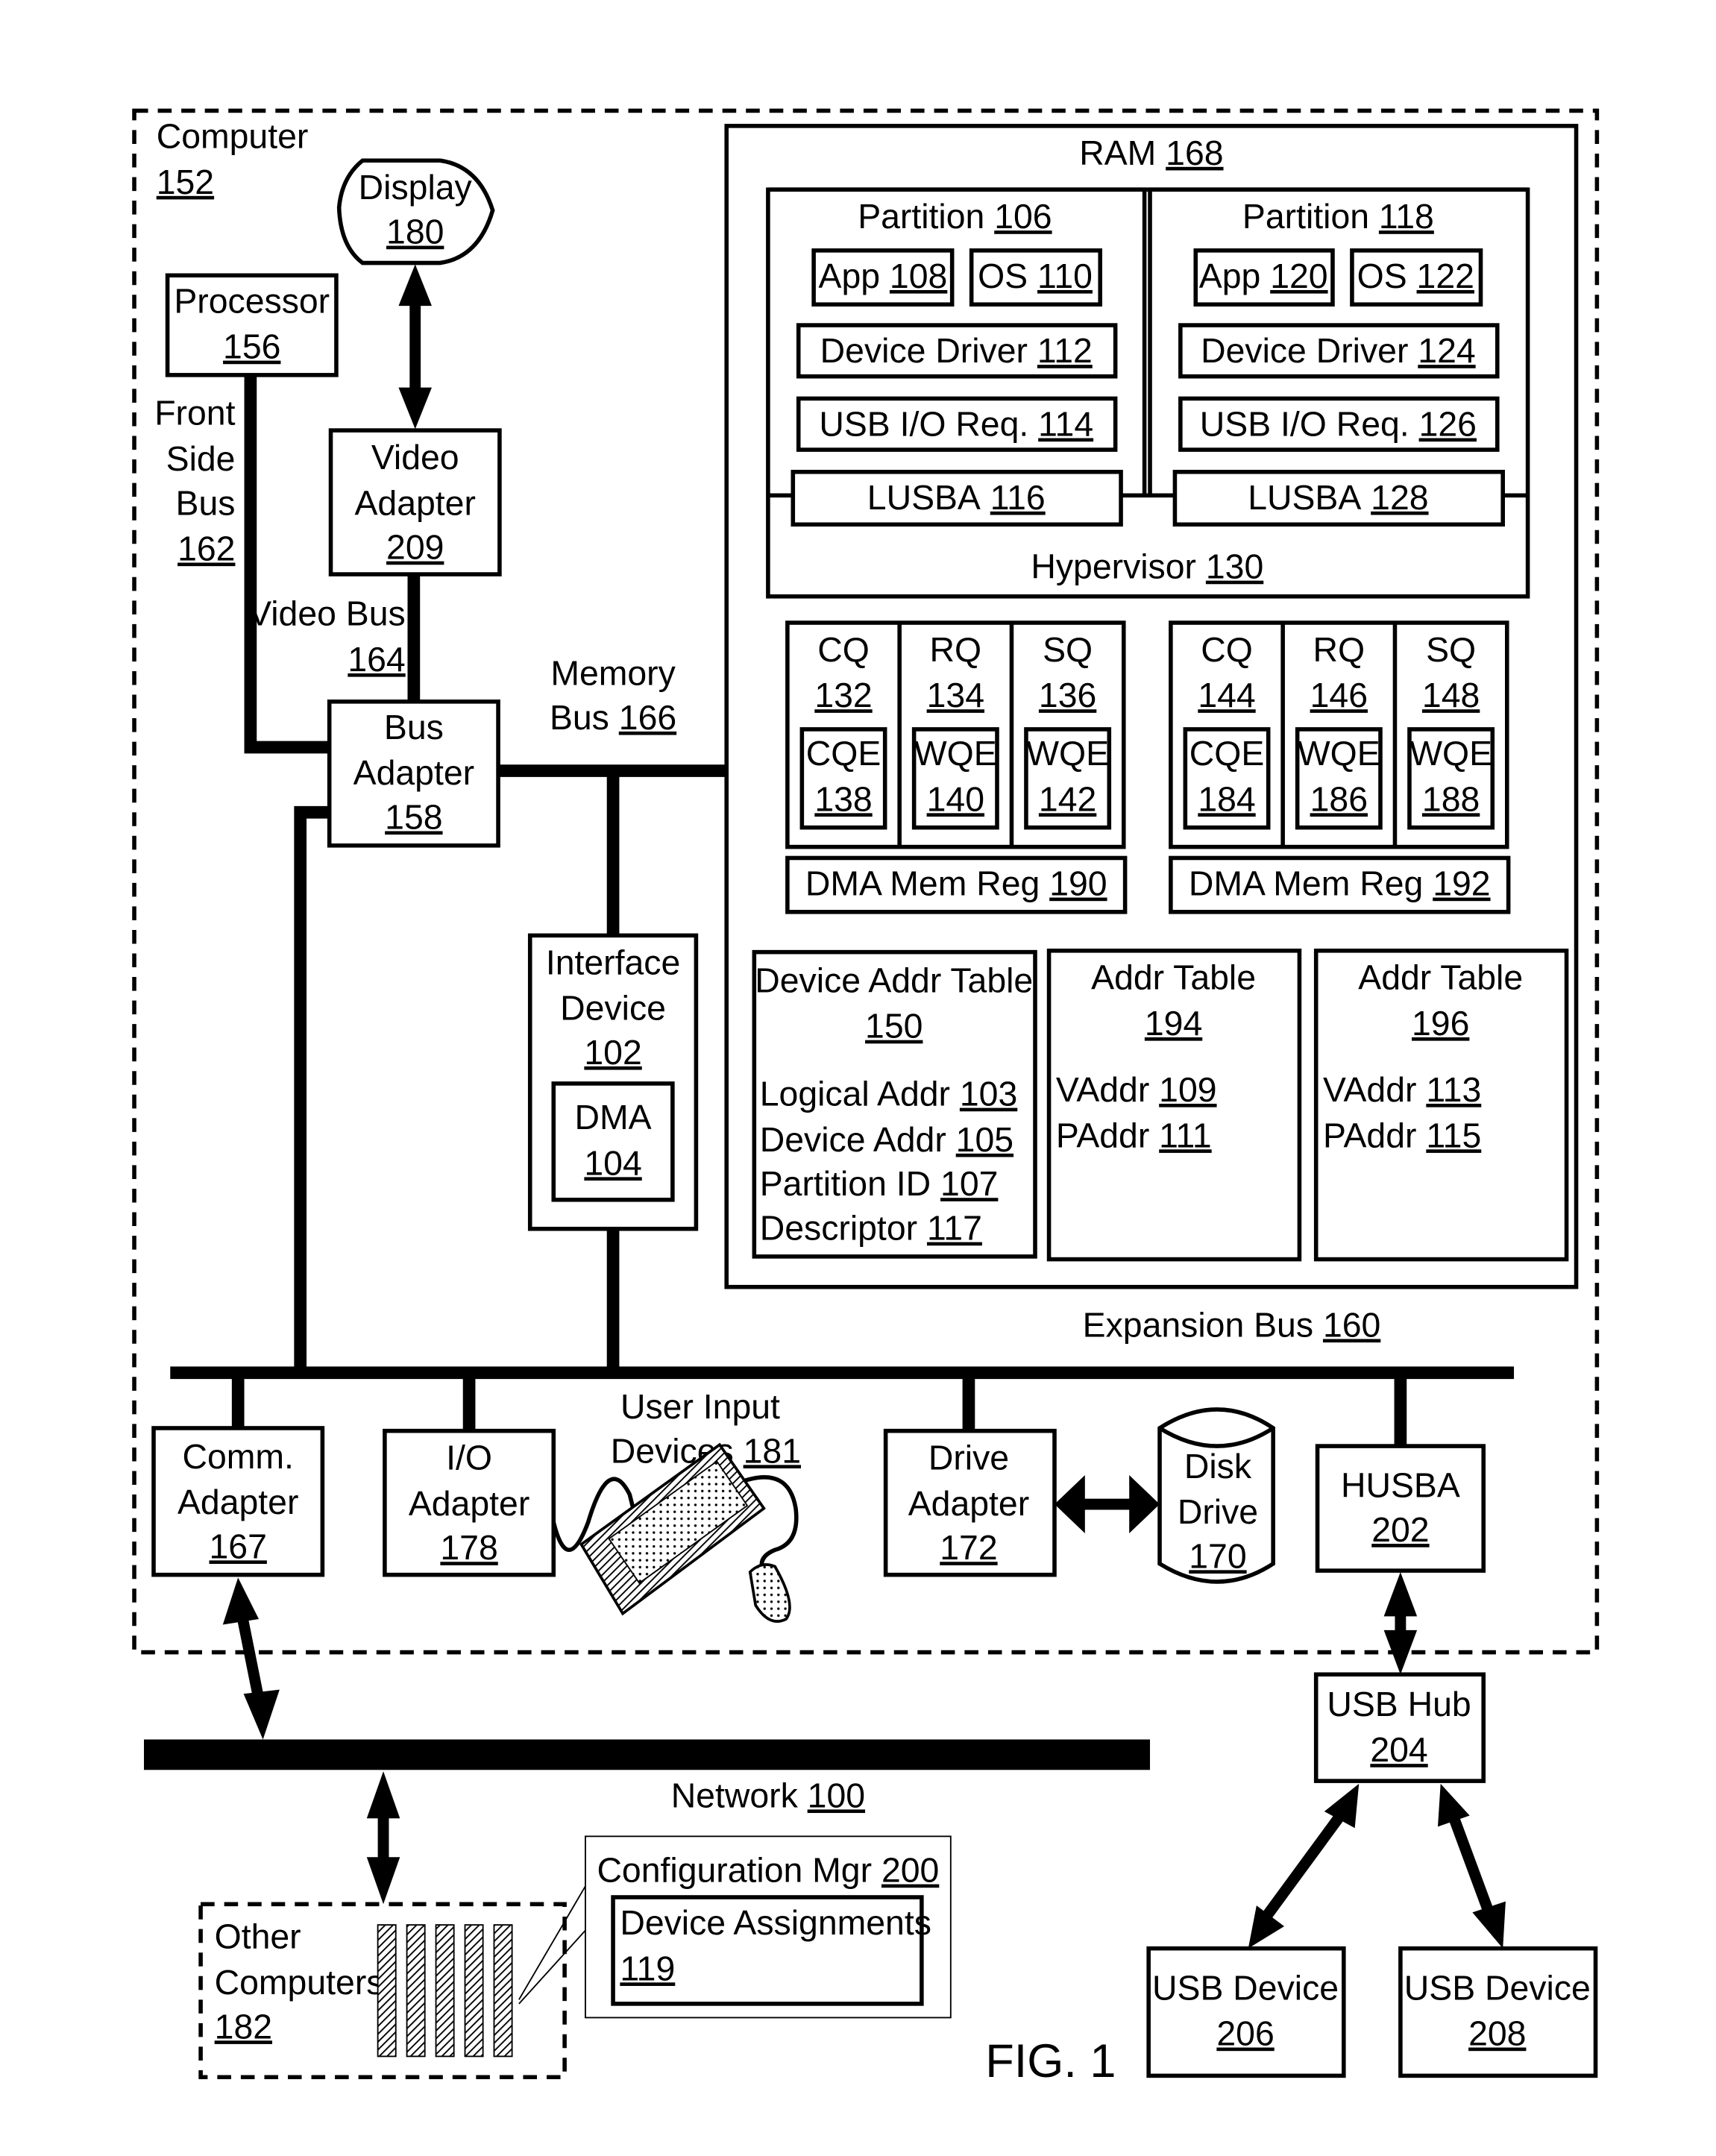 The image size is (1716, 2156). I want to click on svg-text: Device Addr 105, so click(886, 1139).